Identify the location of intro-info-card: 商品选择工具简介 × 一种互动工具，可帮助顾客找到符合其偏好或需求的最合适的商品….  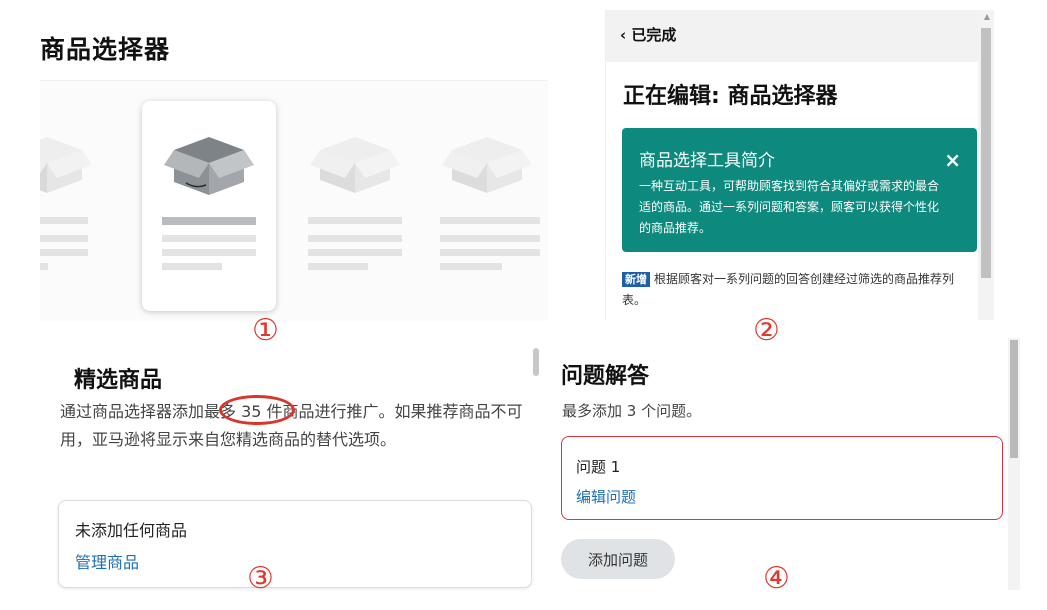
(799, 190).